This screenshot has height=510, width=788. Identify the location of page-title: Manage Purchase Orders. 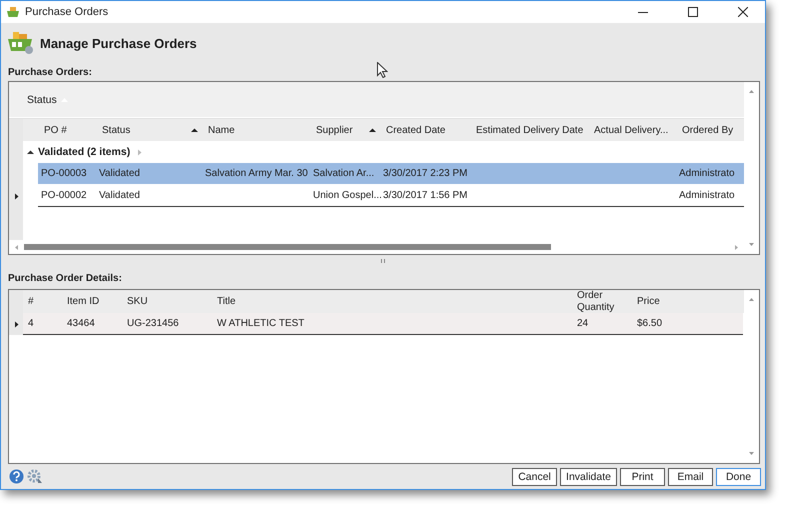
(118, 43).